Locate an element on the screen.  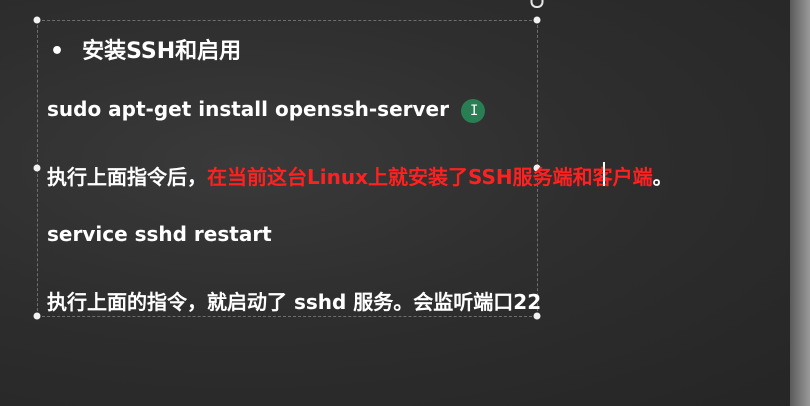
i-beam-cursor-icon: I is located at coordinates (474, 111).